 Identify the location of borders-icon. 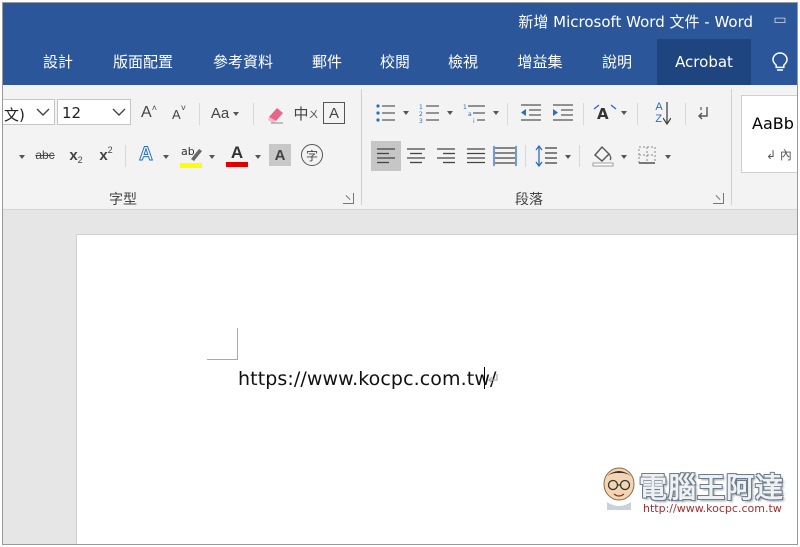
(647, 155).